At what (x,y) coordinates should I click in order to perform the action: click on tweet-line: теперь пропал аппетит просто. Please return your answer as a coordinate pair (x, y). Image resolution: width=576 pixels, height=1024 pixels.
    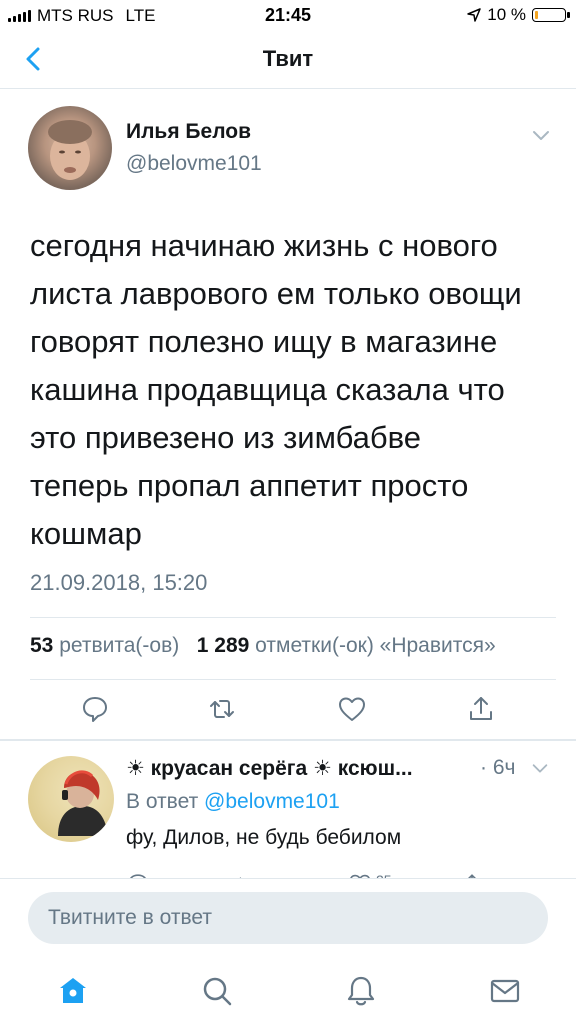
    Looking at the image, I should click on (249, 485).